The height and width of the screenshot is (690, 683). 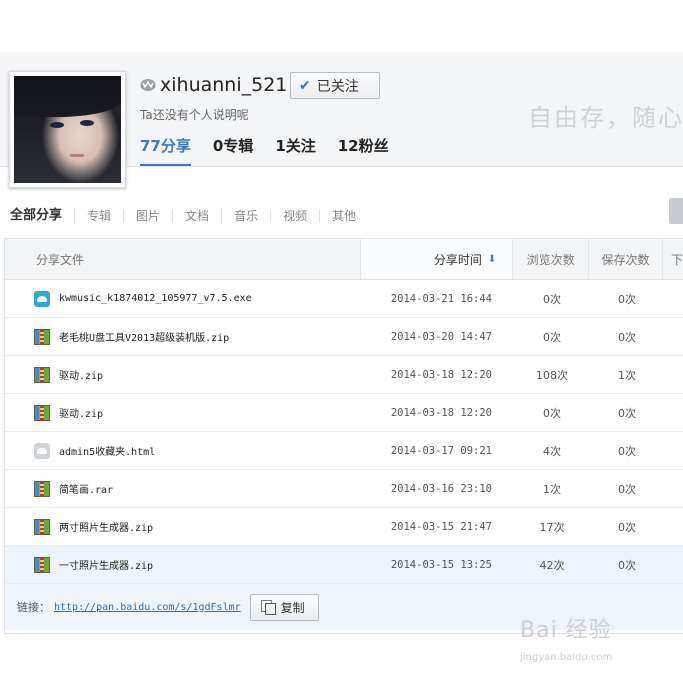 I want to click on file-cell: 一寸照片生成器.zip, so click(x=183, y=564).